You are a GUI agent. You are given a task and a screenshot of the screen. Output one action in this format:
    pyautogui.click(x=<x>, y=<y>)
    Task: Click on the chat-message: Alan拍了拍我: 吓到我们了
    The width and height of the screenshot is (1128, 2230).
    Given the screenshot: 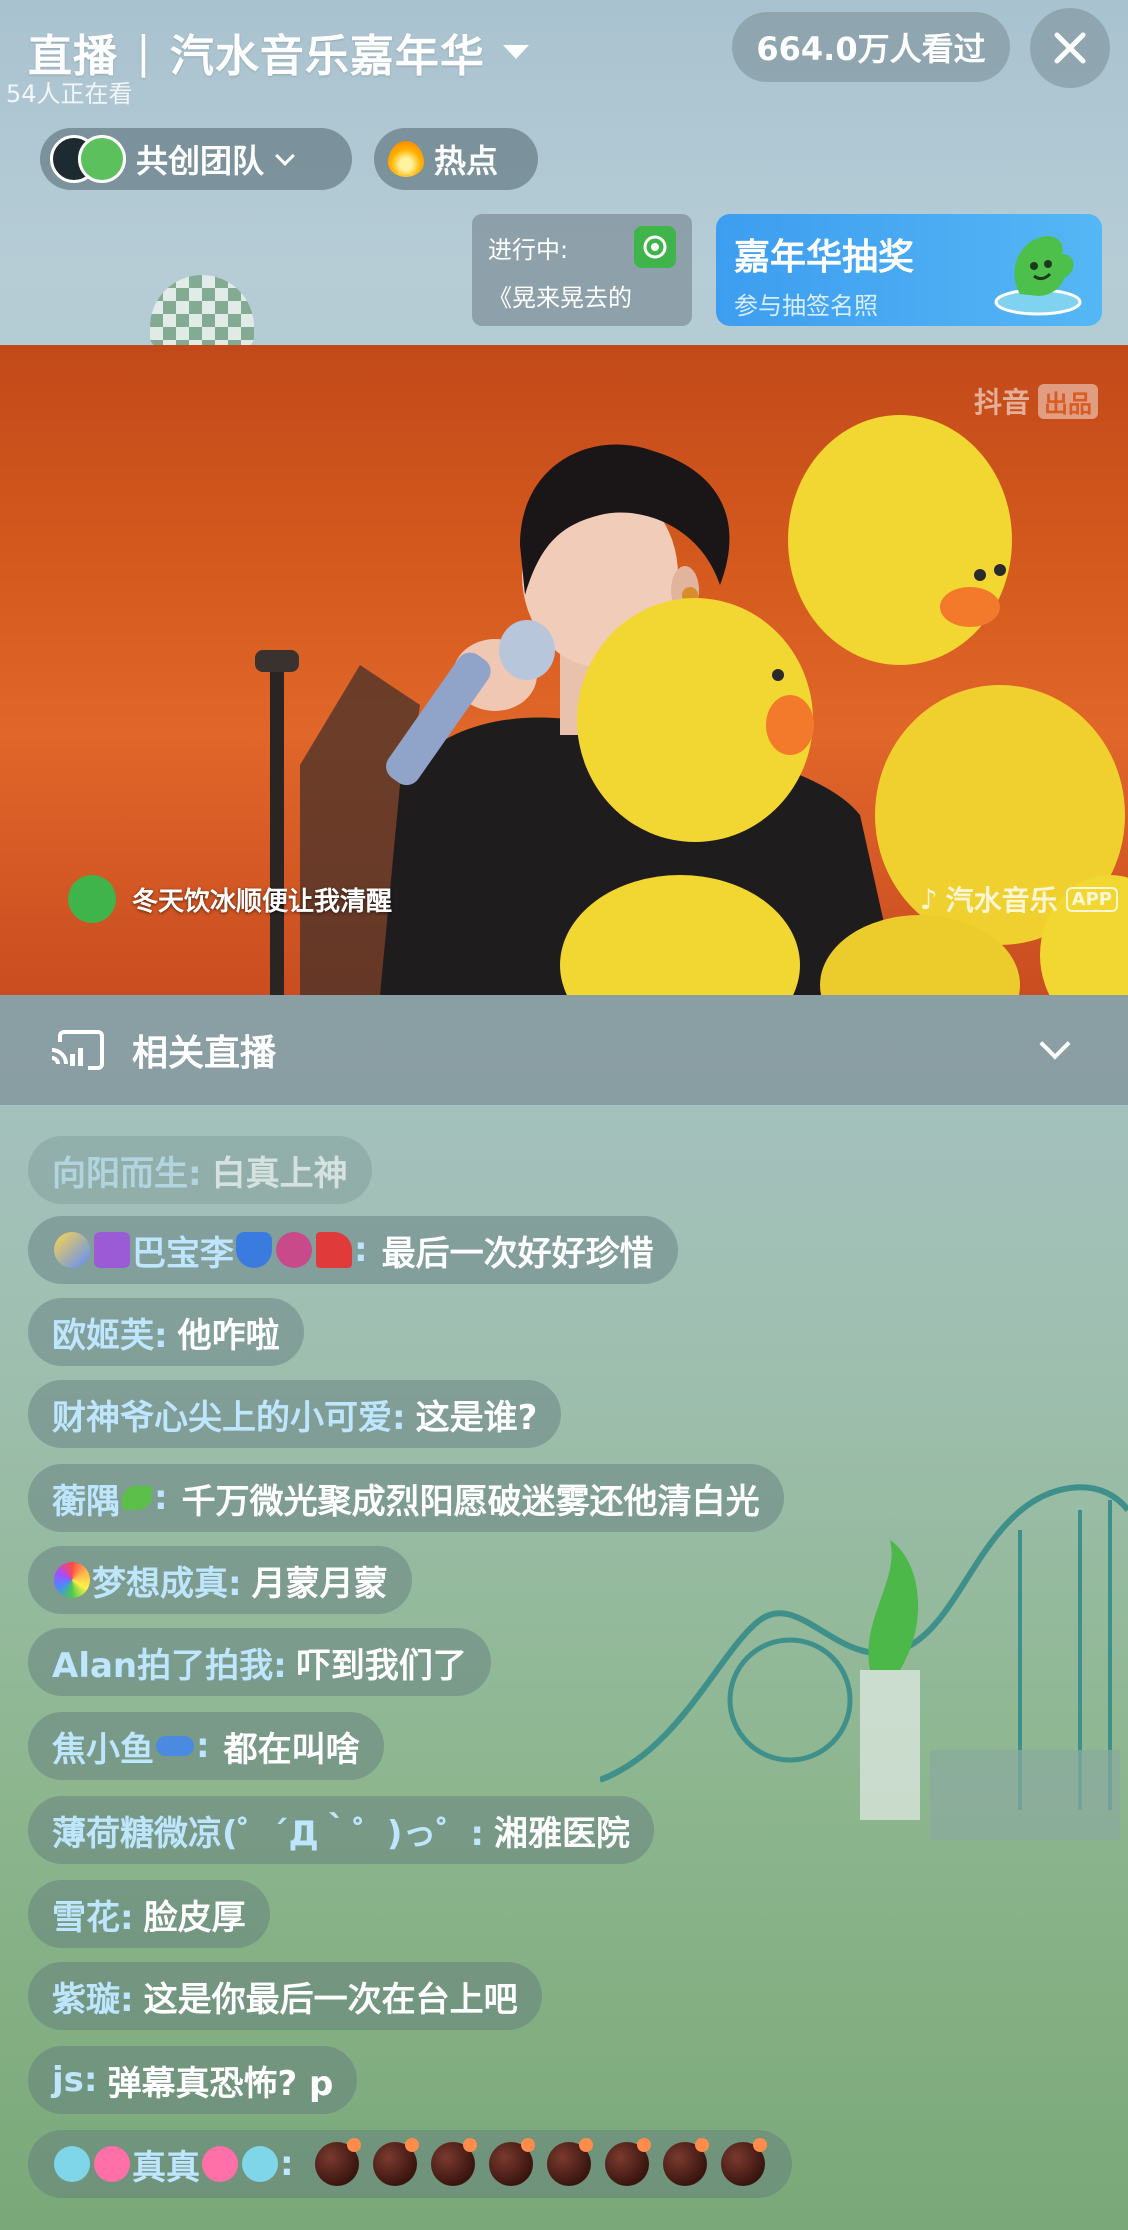 What is the action you would take?
    pyautogui.click(x=259, y=1662)
    